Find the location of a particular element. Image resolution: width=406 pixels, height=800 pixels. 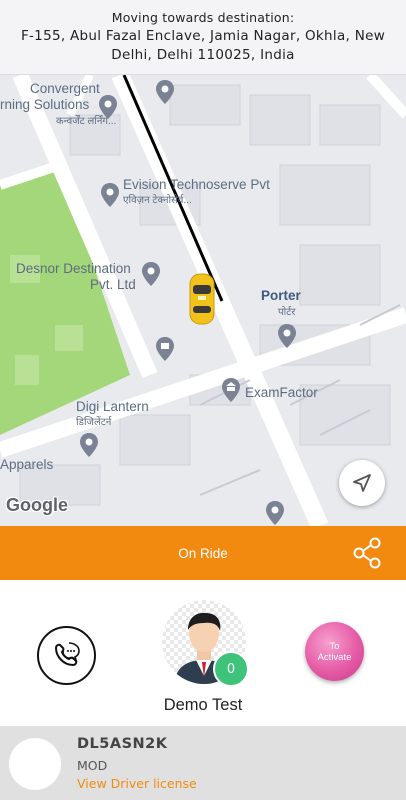

google-attribution: Google is located at coordinates (37, 505).